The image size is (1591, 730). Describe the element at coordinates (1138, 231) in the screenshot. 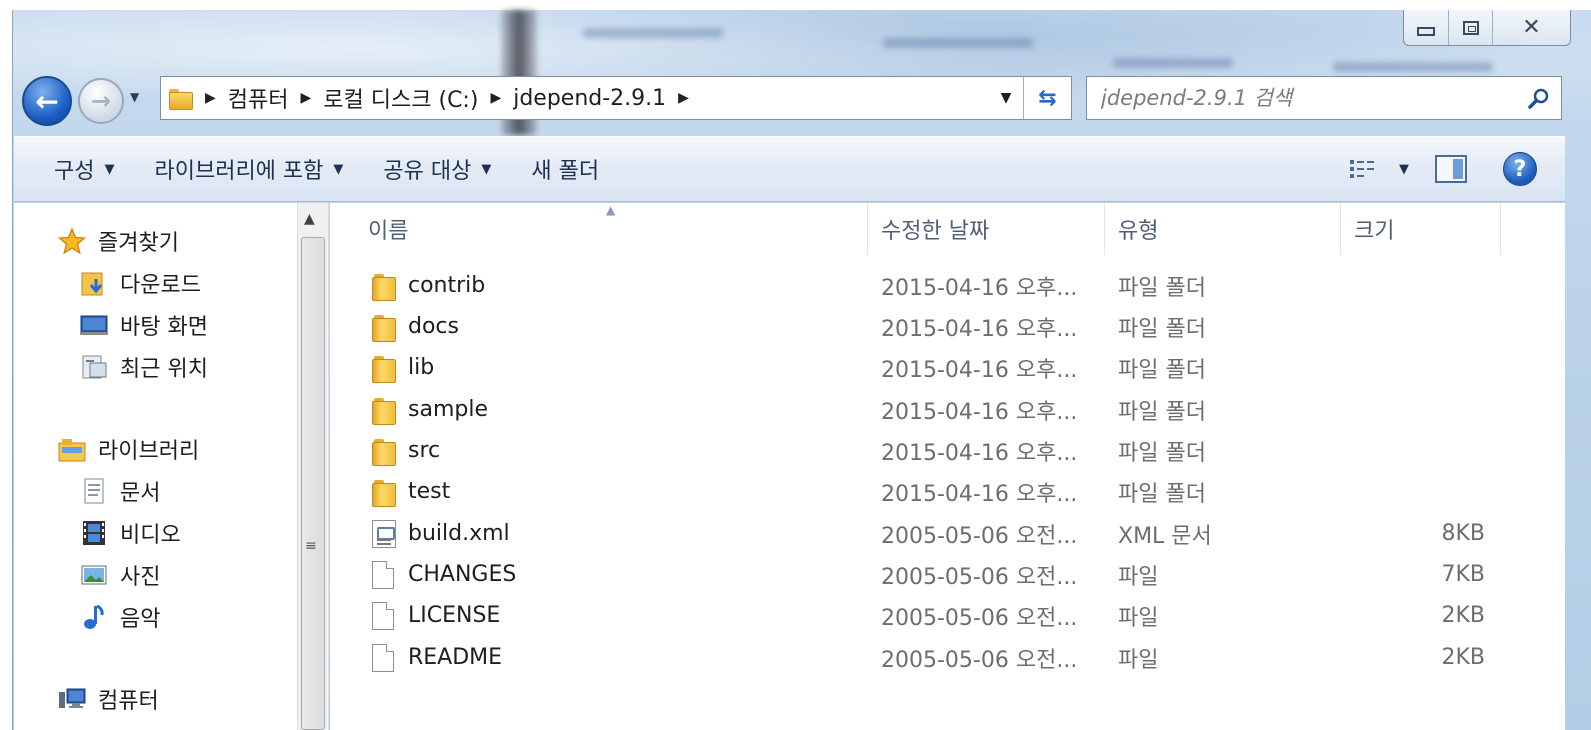

I see `column-header-type-label: 유형` at that location.